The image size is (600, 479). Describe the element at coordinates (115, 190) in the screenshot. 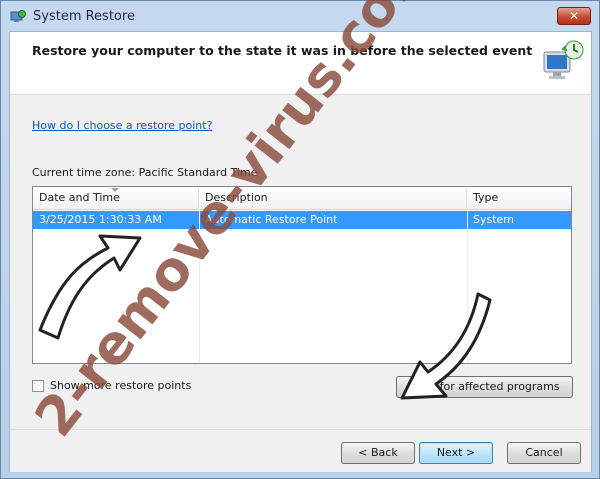

I see `sort-ascending-icon` at that location.